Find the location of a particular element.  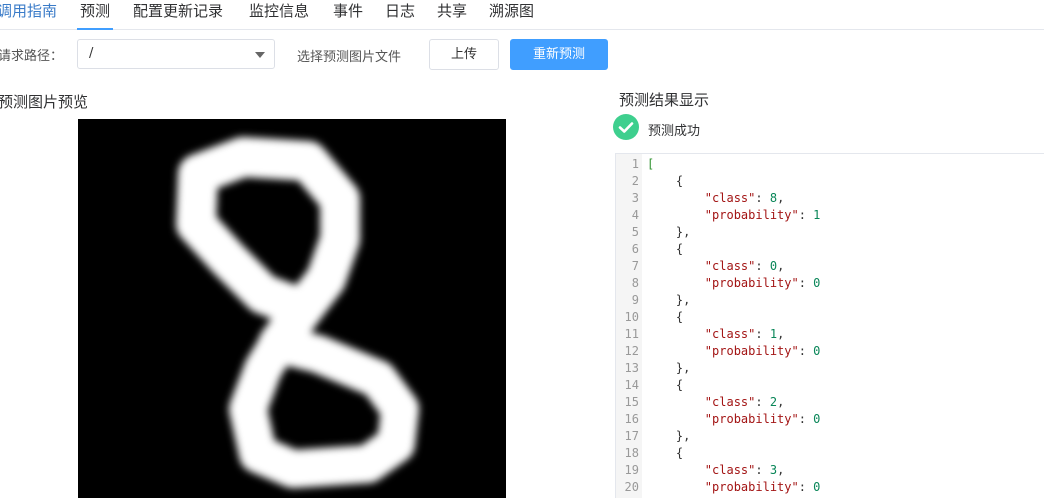

line-content: "class": 3, is located at coordinates (744, 470).